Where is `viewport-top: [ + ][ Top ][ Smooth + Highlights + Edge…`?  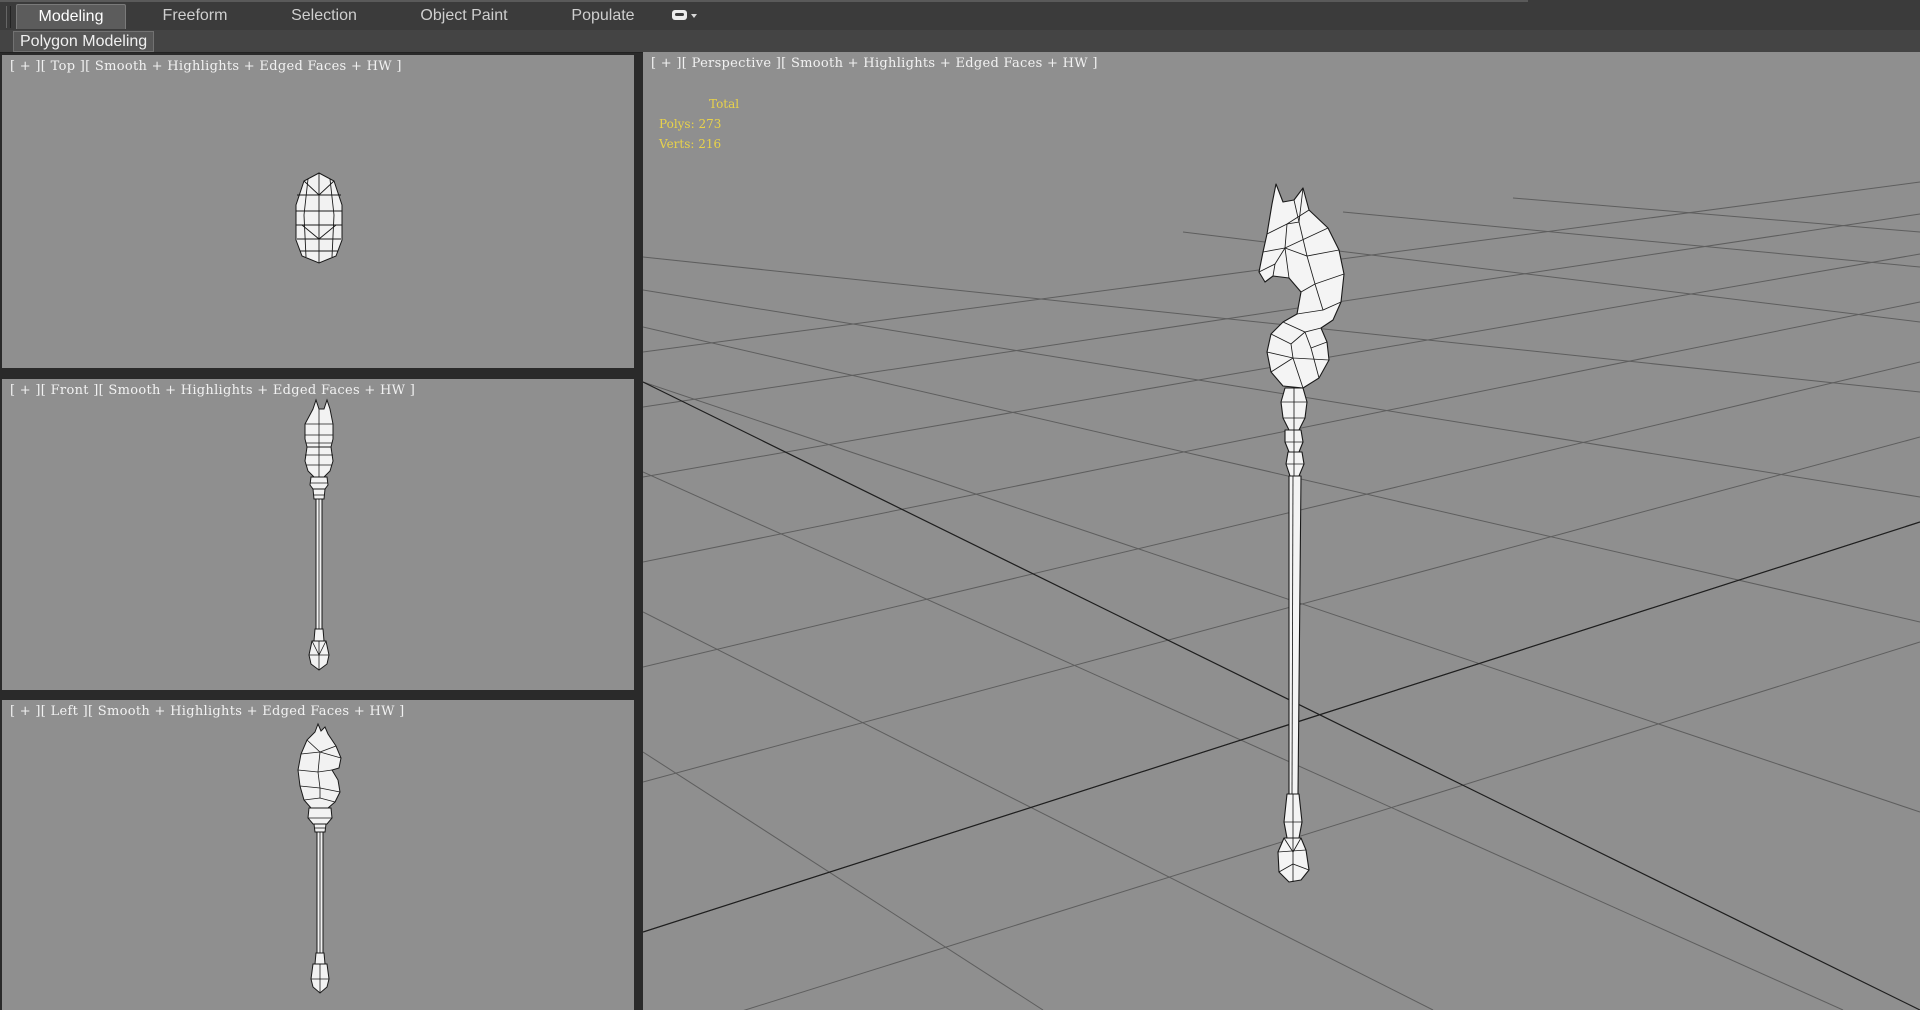
viewport-top: [ + ][ Top ][ Smooth + Highlights + Edge… is located at coordinates (318, 211).